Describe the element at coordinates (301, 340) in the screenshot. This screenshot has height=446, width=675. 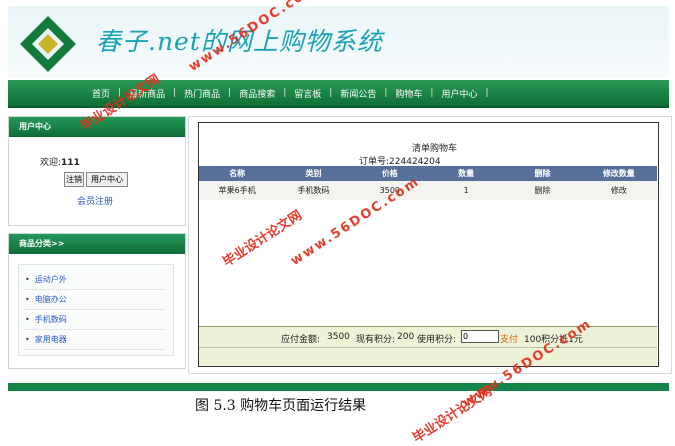
I see `amount-label: 应付金额:` at that location.